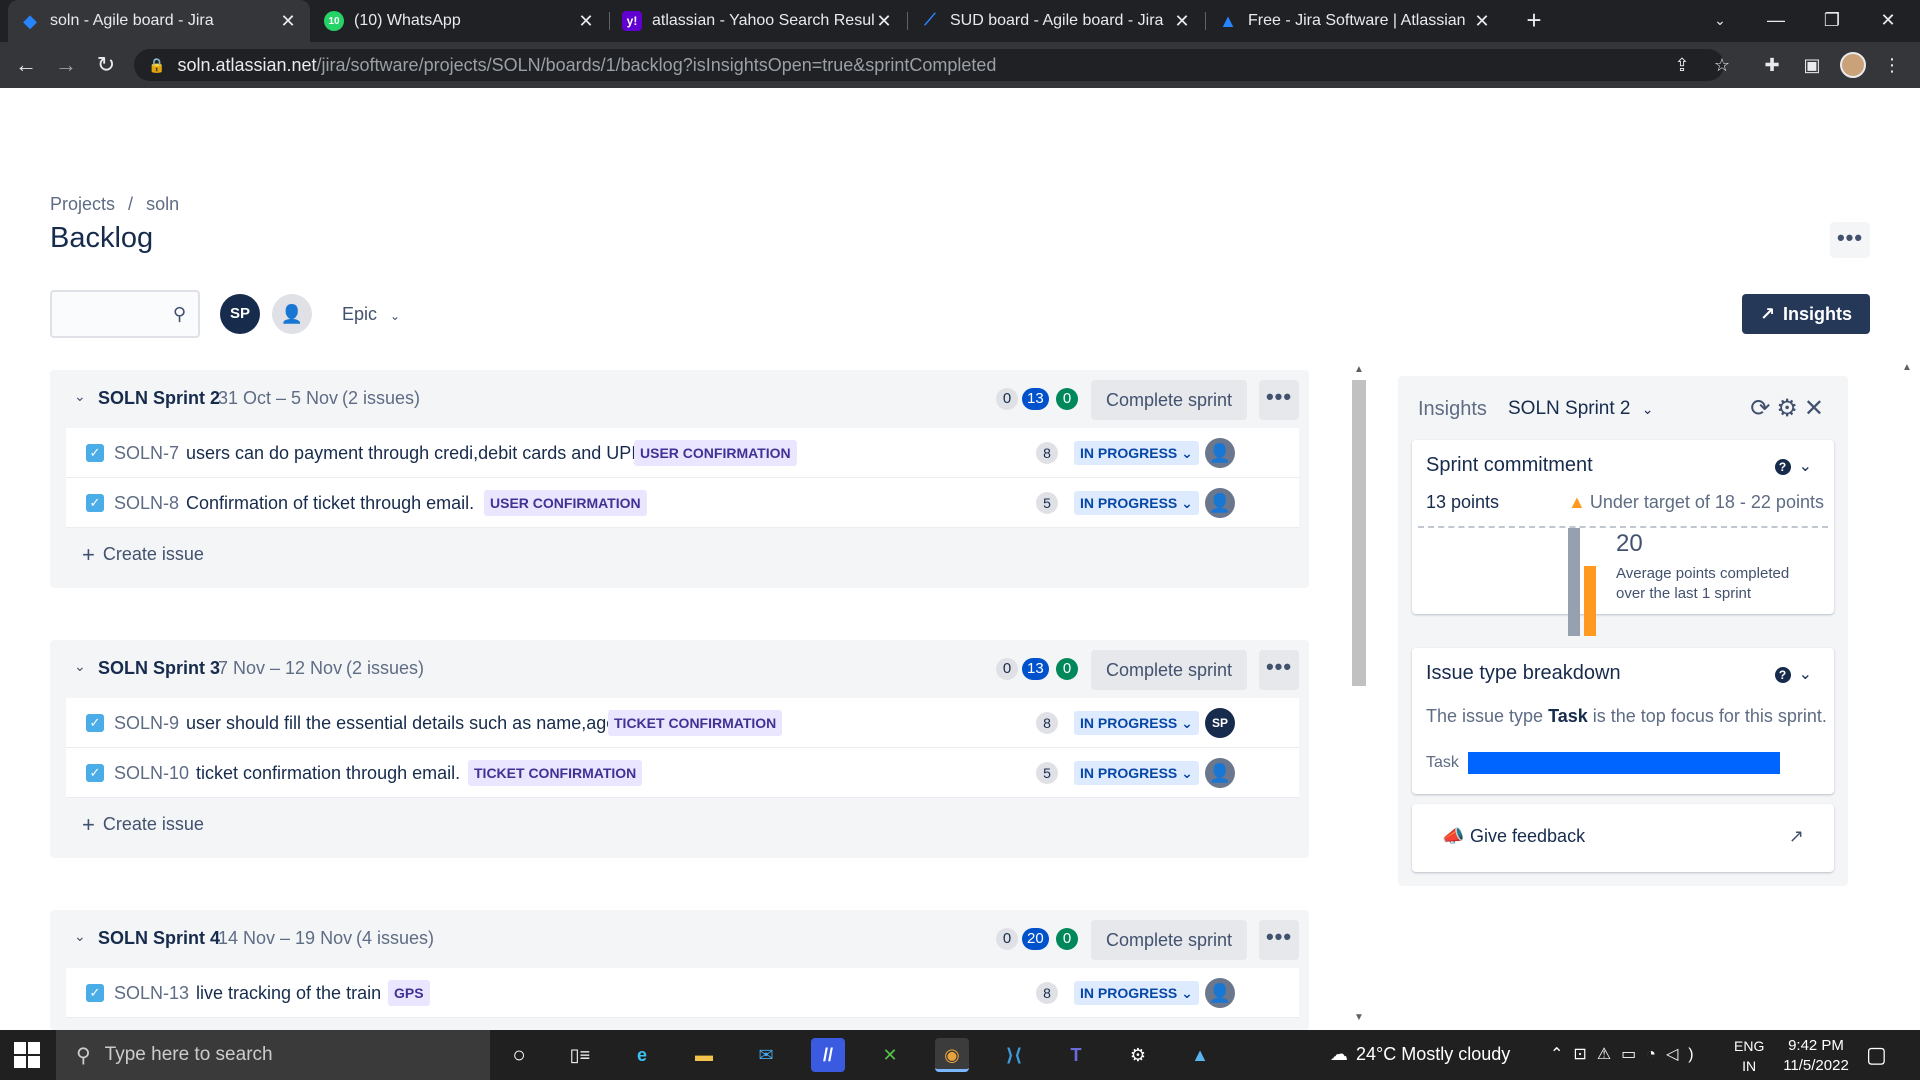 This screenshot has height=1080, width=1920. I want to click on system-tray-icons: ⌃⊡⚠▭◔◁), so click(1627, 1054).